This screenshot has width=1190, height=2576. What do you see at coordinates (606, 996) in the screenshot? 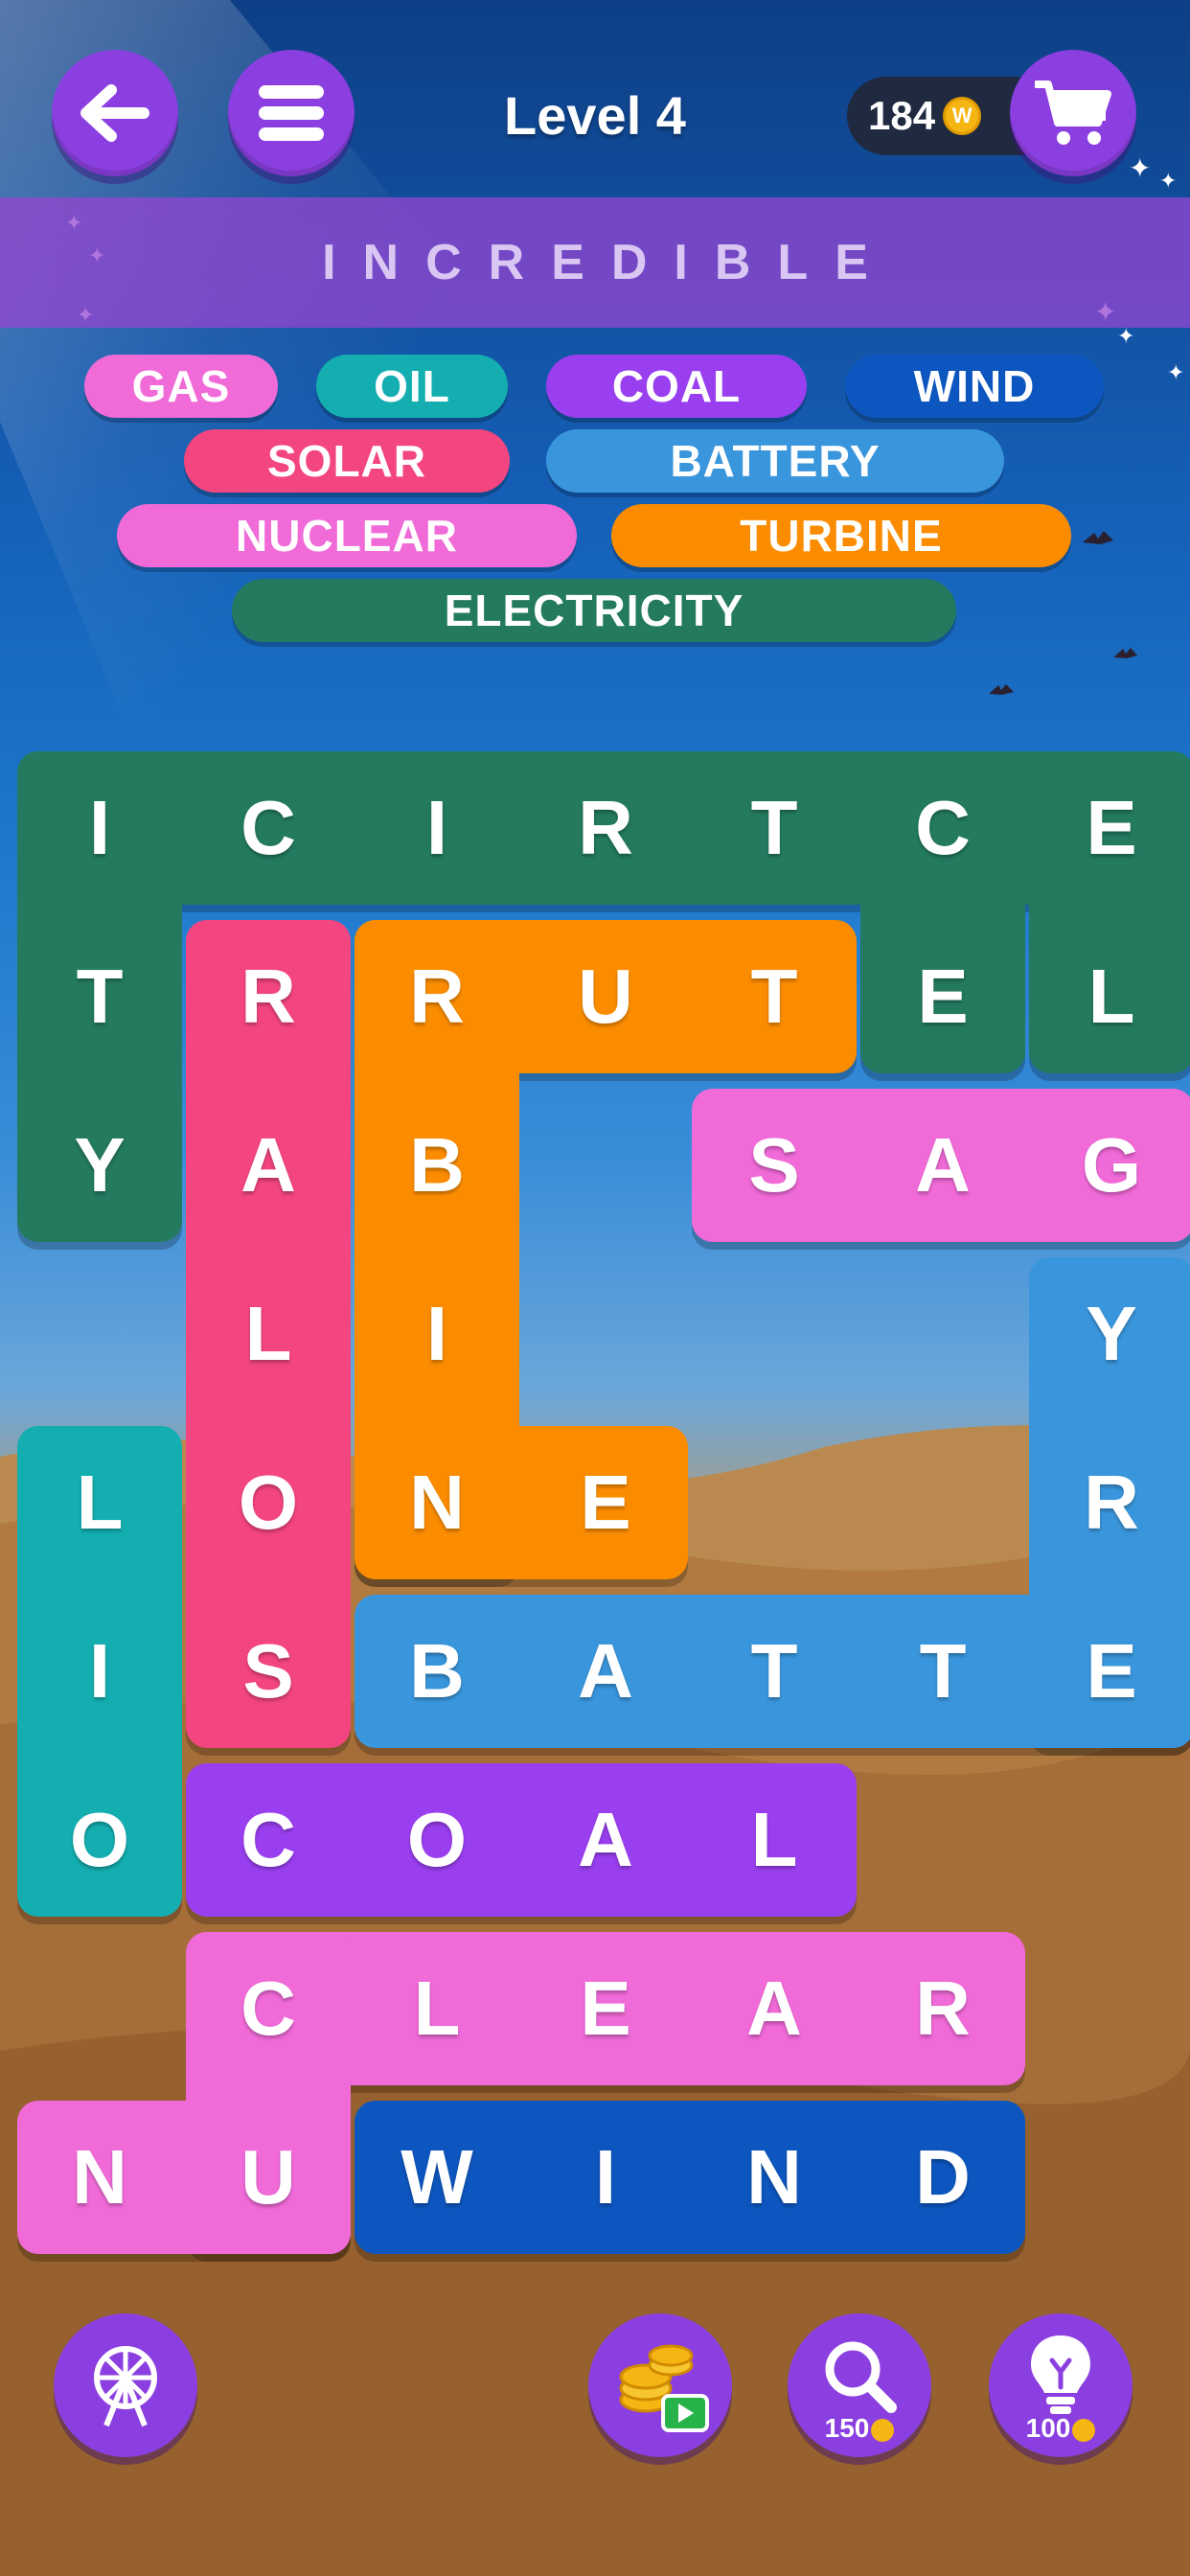
I see `grid-letter-r1-c3: U` at bounding box center [606, 996].